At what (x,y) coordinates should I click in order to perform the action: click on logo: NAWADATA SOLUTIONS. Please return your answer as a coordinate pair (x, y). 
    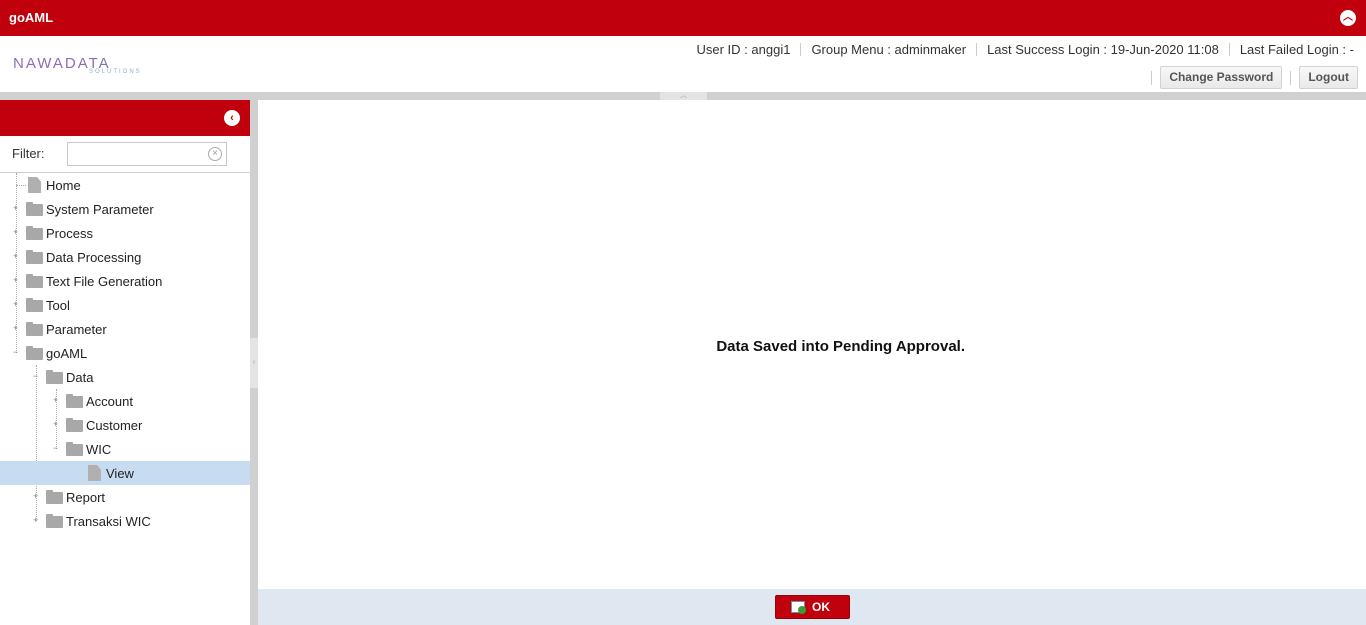
    Looking at the image, I should click on (77, 65).